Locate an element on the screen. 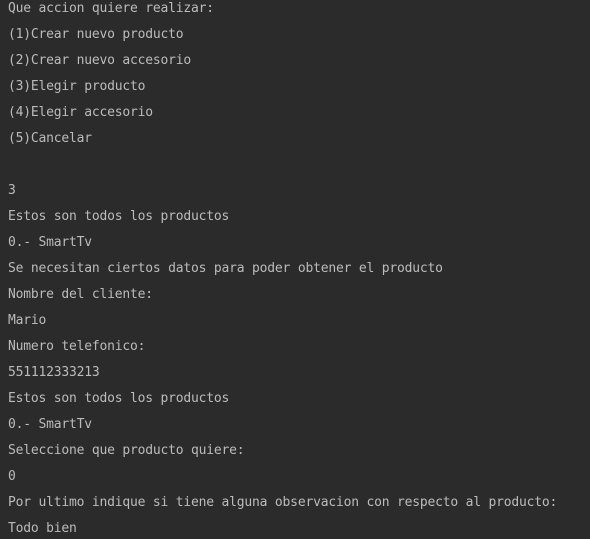  console-line-option-4: (4)Elegir accesorio is located at coordinates (80, 112).